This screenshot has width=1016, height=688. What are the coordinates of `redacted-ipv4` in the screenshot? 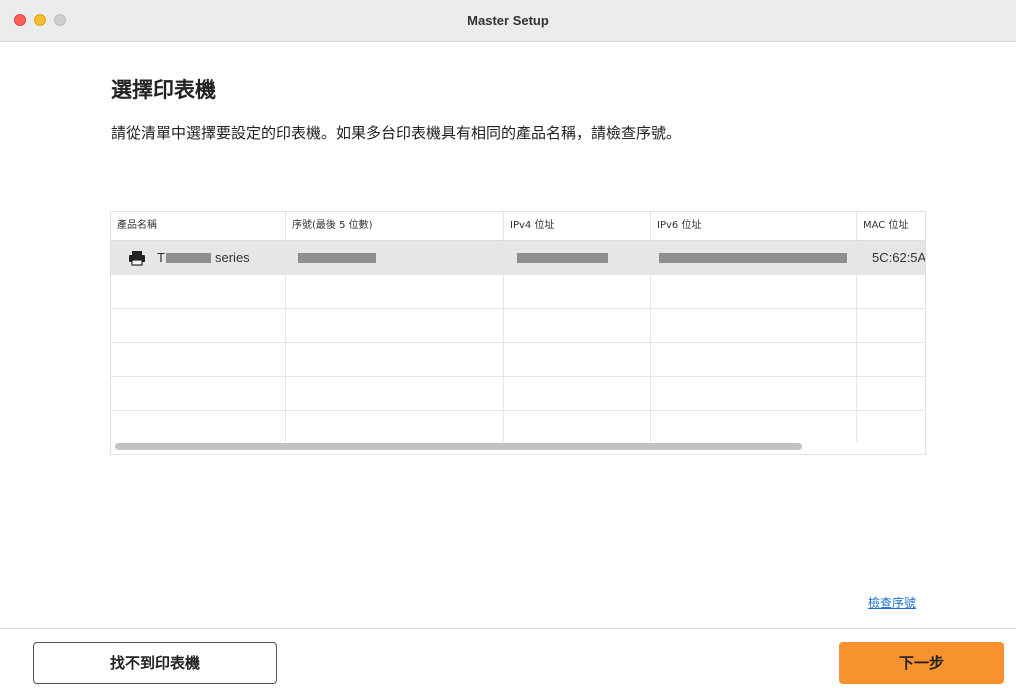 It's located at (562, 258).